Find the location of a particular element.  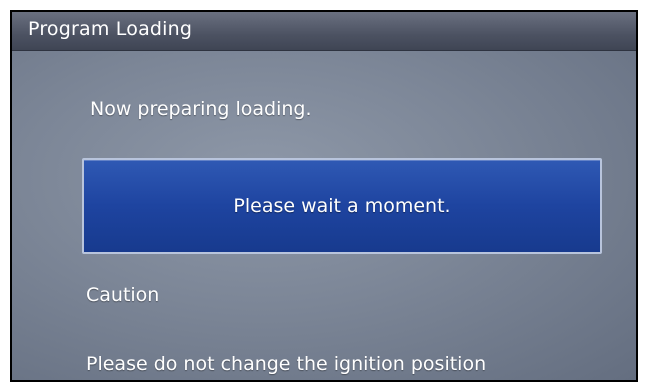

window-title: Program Loading is located at coordinates (110, 29).